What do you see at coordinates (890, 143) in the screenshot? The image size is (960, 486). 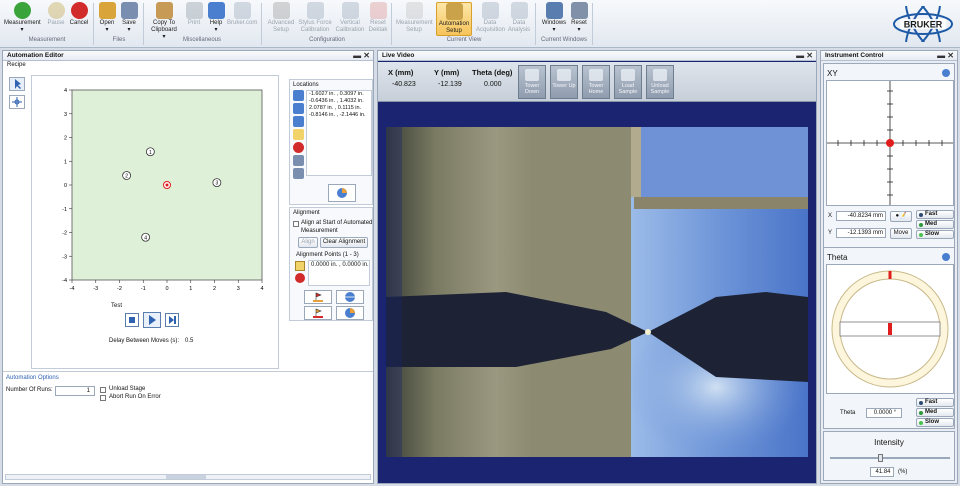 I see `xy-joystick` at bounding box center [890, 143].